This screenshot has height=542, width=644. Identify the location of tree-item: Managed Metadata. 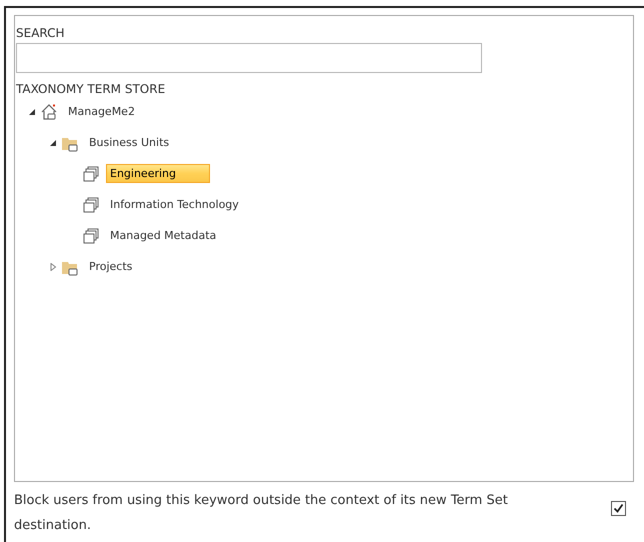
(163, 235).